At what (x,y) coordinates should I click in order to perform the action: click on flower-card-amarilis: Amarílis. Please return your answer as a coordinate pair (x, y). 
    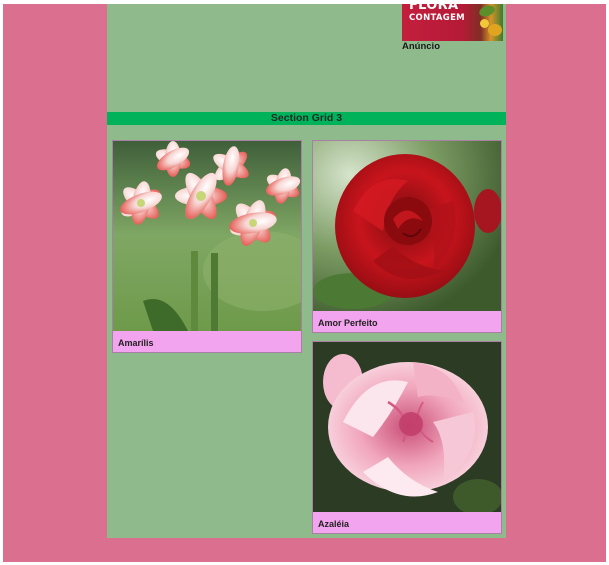
    Looking at the image, I should click on (207, 246).